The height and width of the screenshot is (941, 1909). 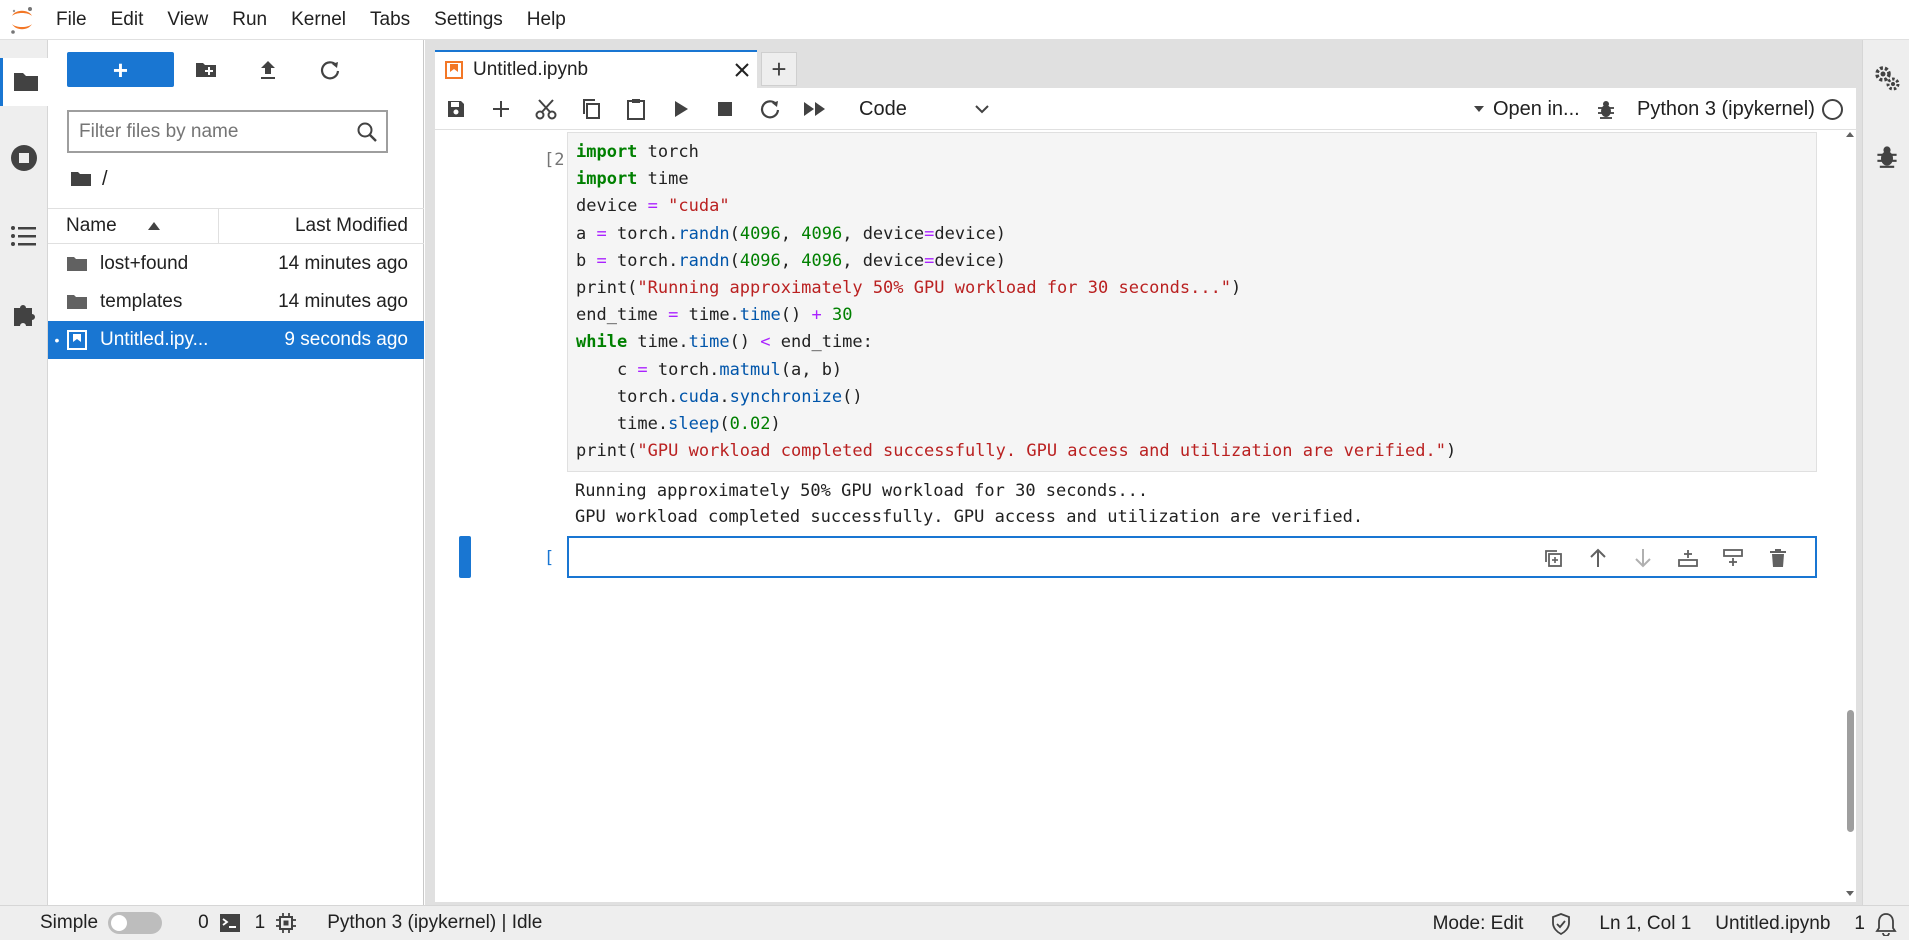 I want to click on restart-run-all-button, so click(x=815, y=109).